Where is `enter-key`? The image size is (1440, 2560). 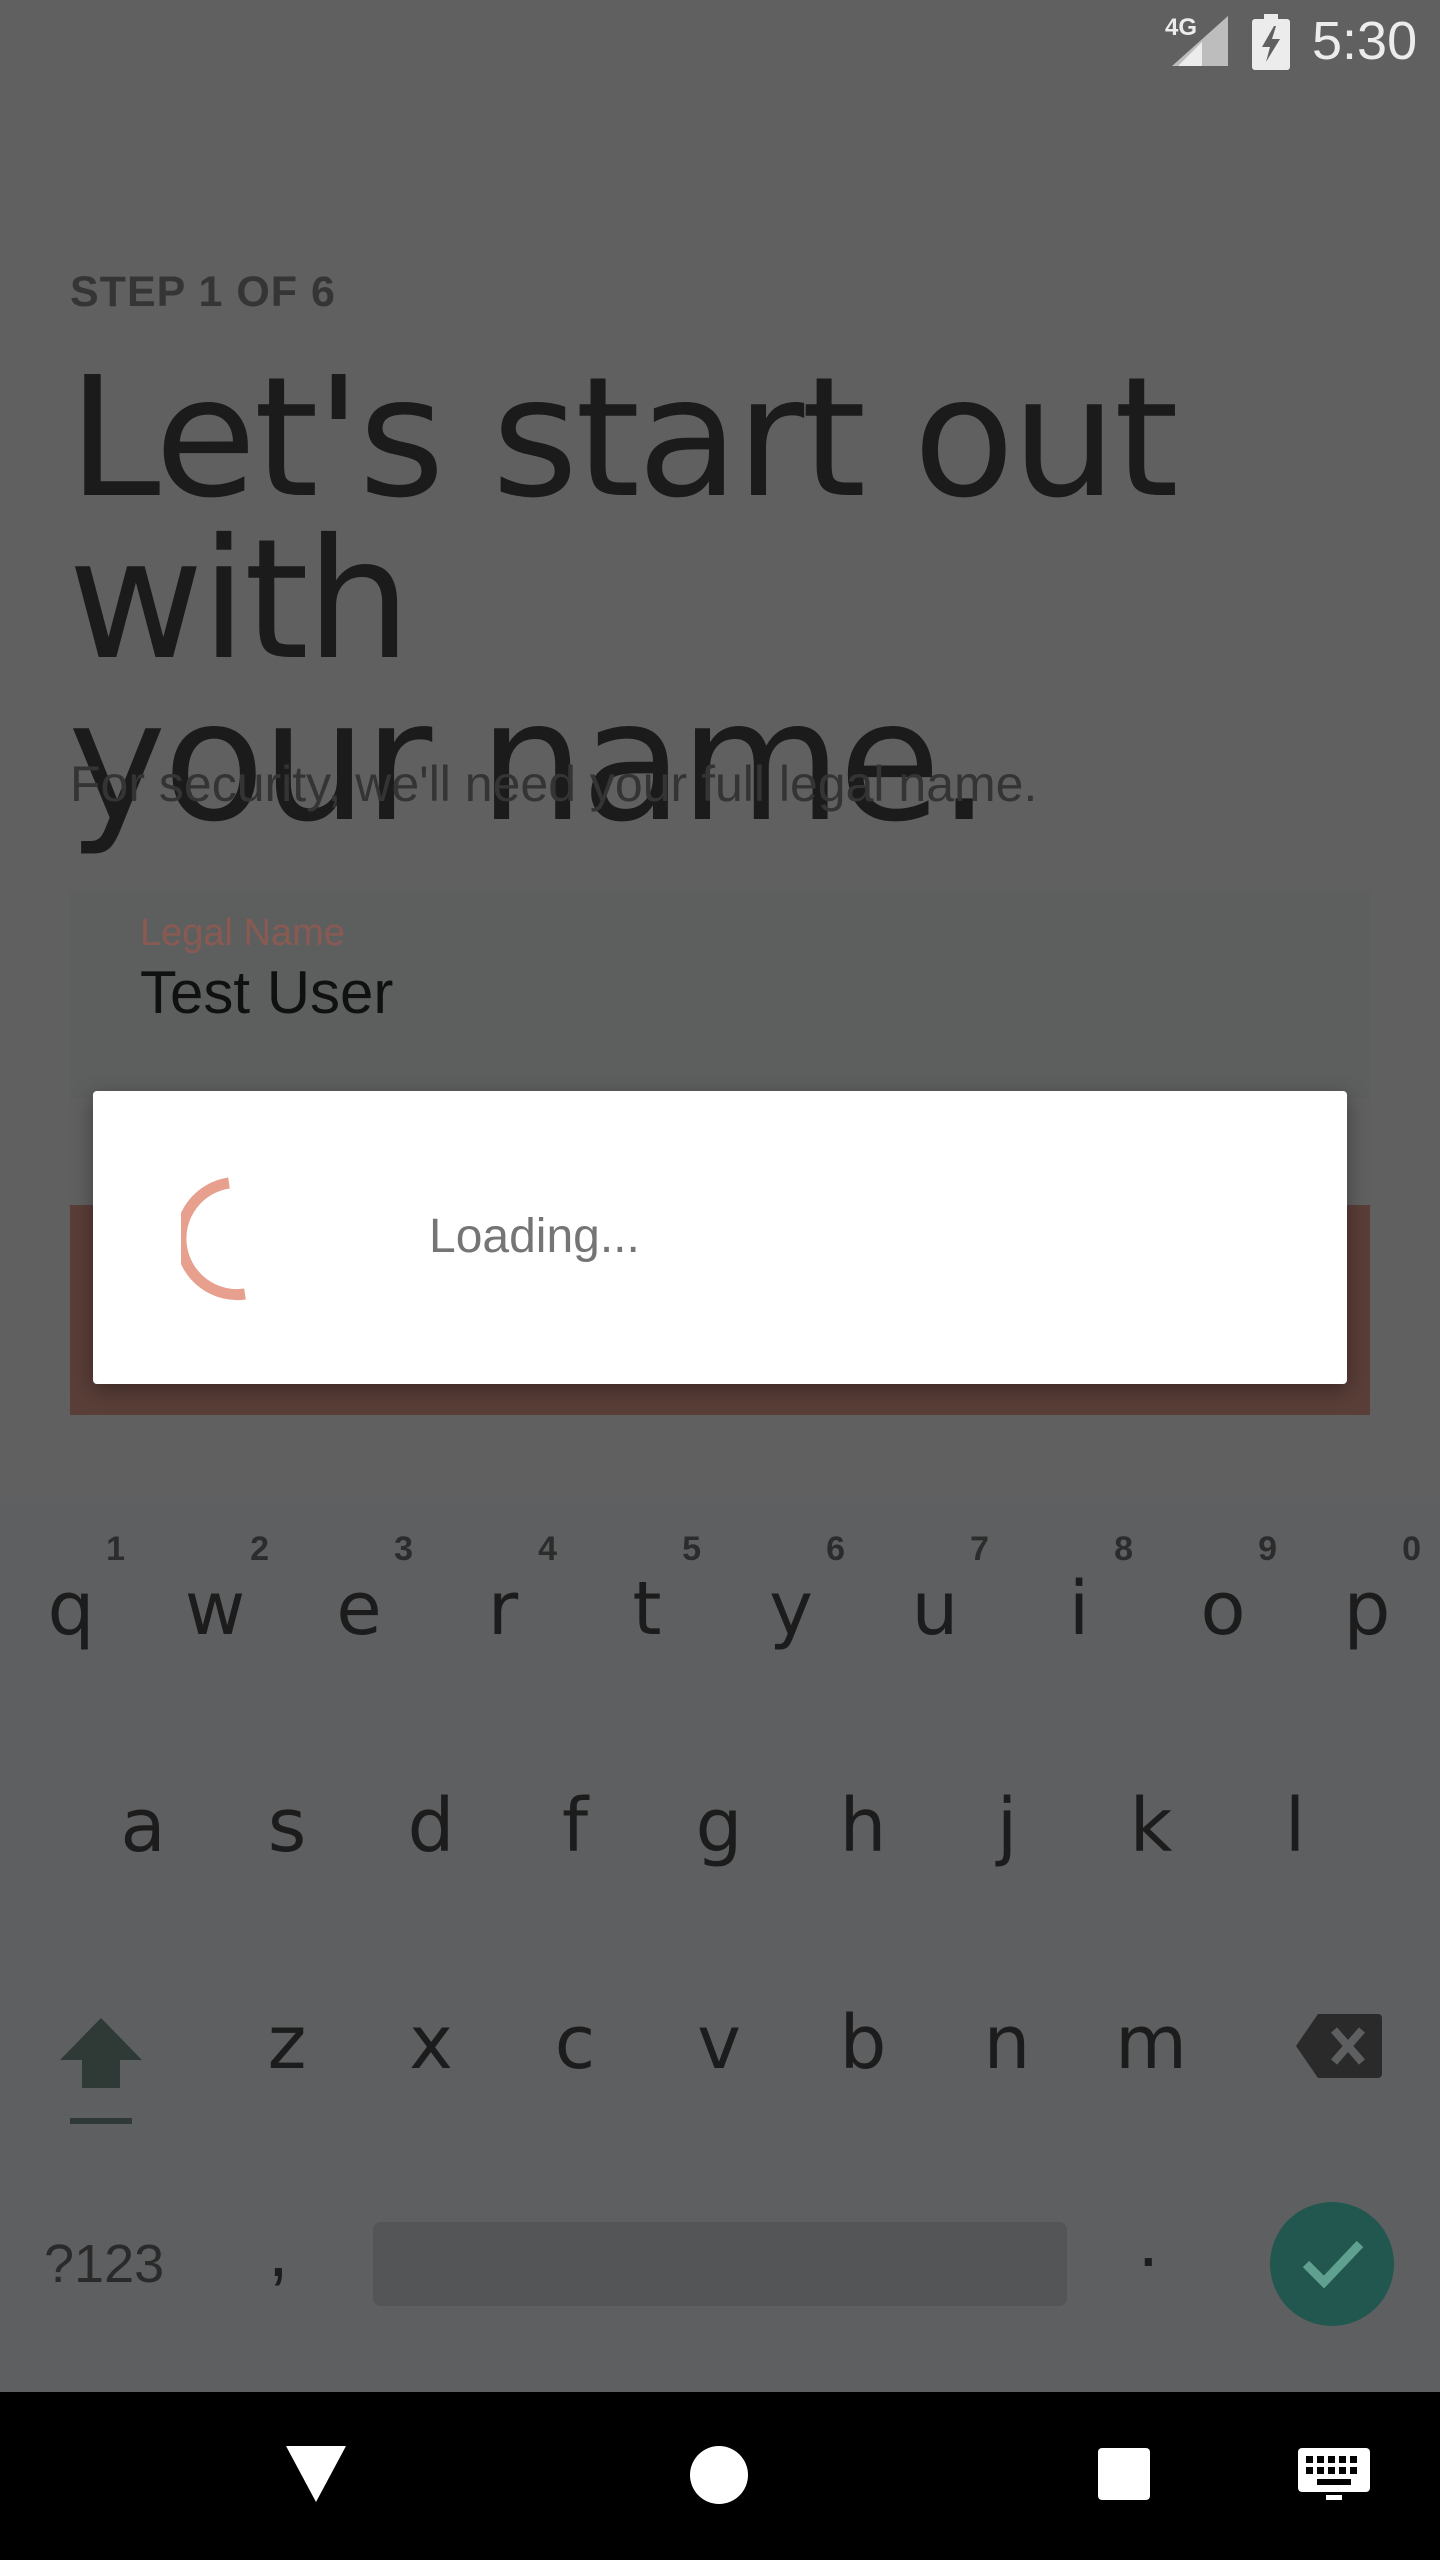 enter-key is located at coordinates (1332, 2264).